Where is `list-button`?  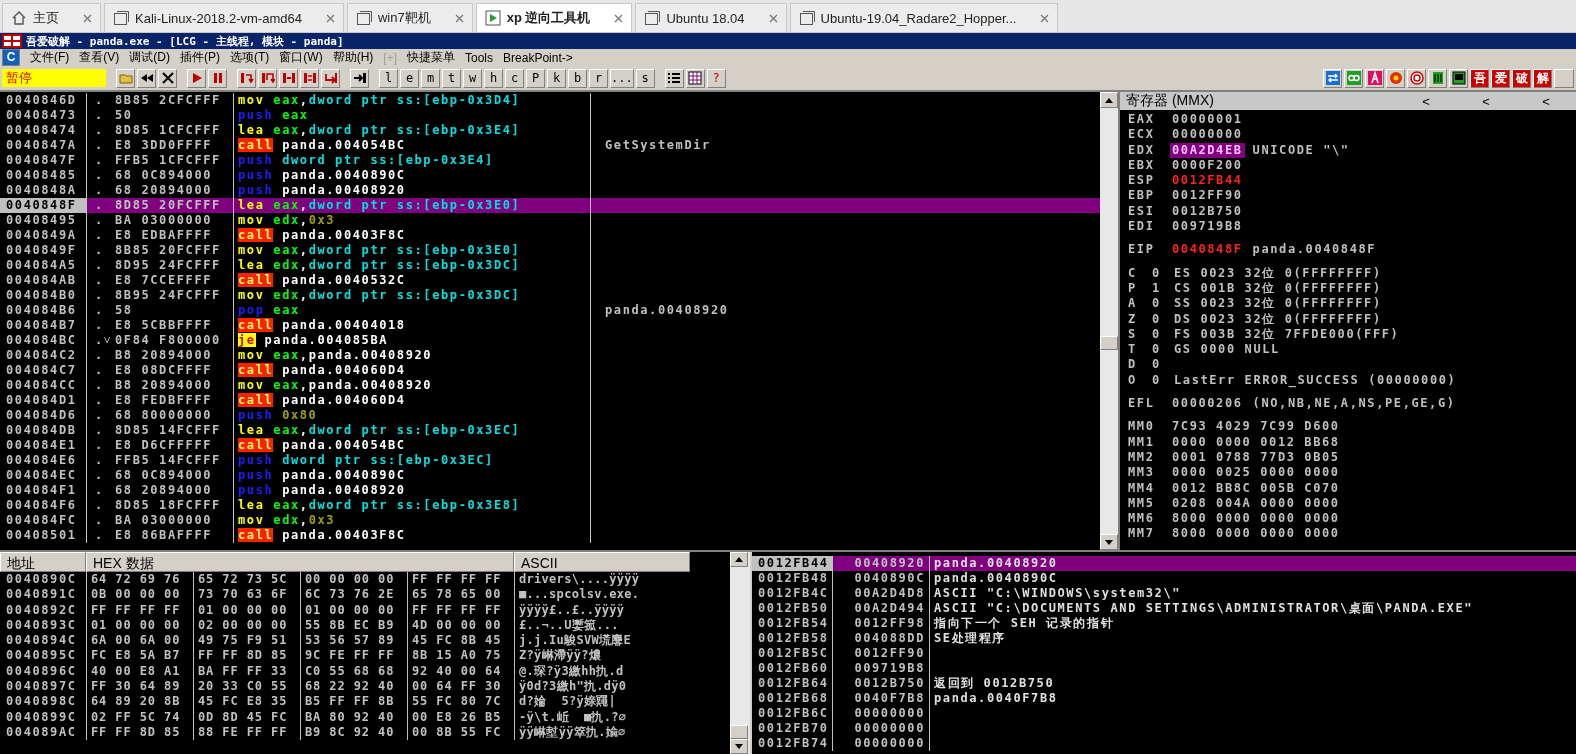 list-button is located at coordinates (674, 78).